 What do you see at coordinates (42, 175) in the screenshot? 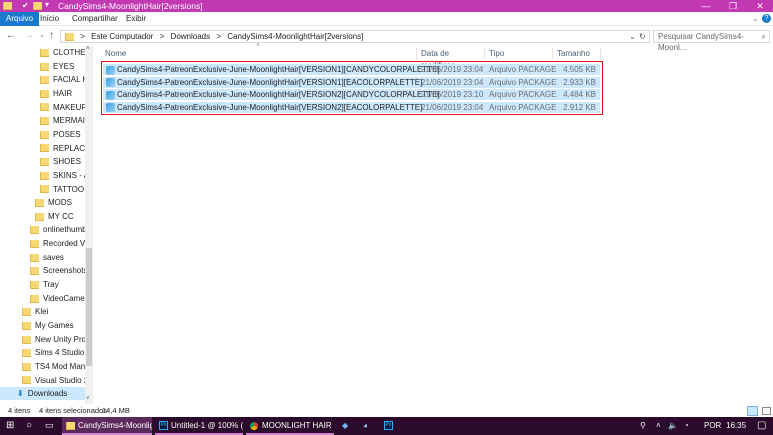
I see `nav-item: SKINS - AD` at bounding box center [42, 175].